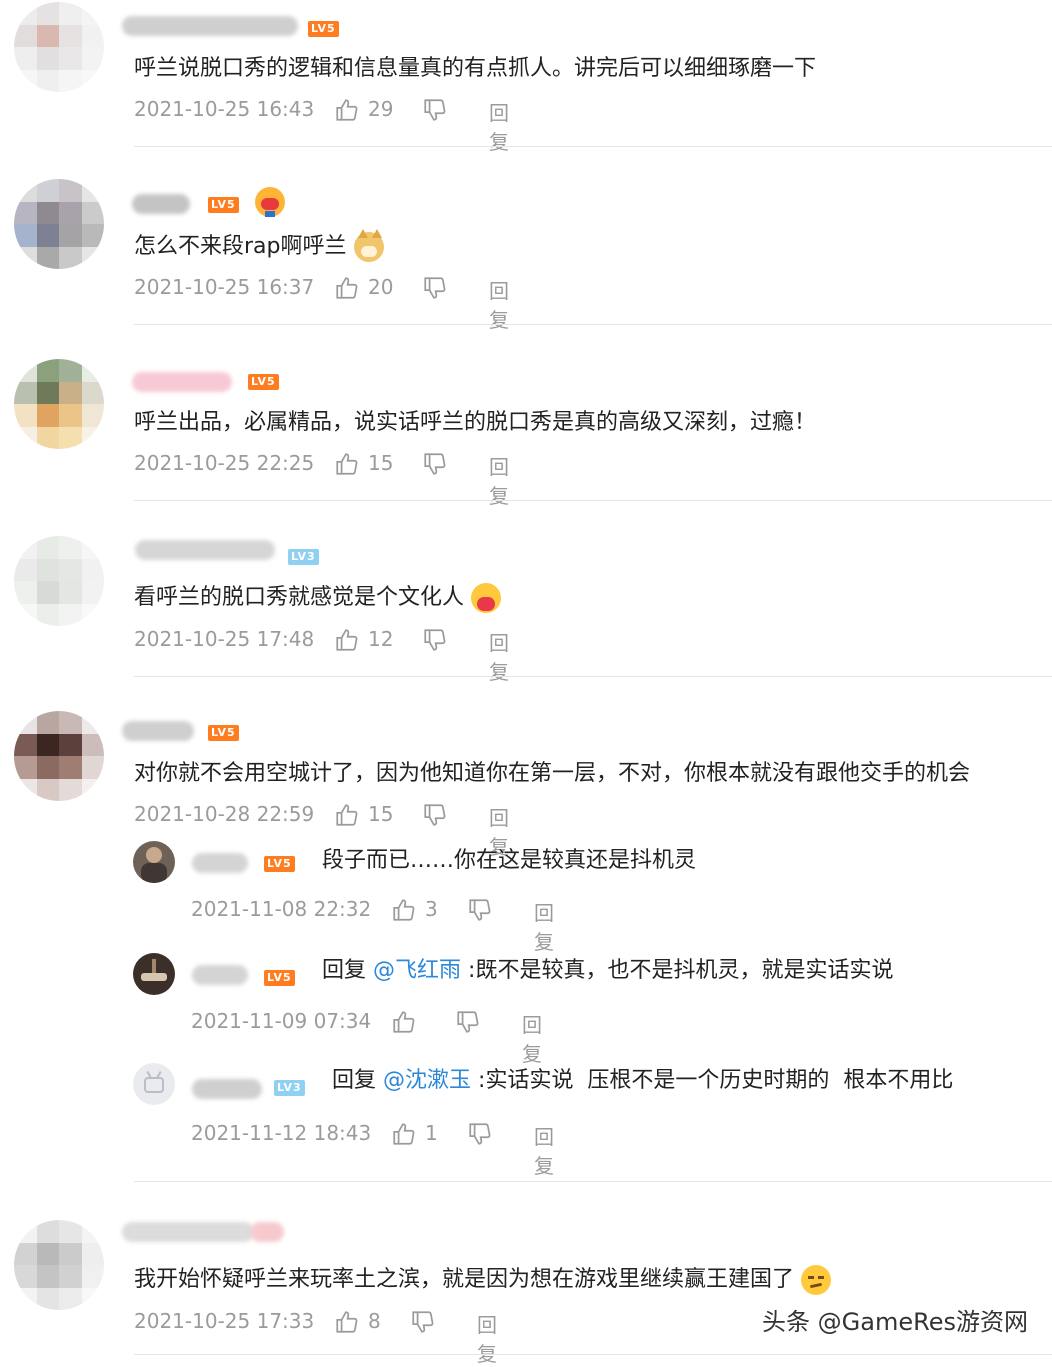 The image size is (1052, 1367). I want to click on reply-text: 回复 @沈漱玉 :实话实说 压根不是一个历史时期的 根本不用比, so click(642, 1081).